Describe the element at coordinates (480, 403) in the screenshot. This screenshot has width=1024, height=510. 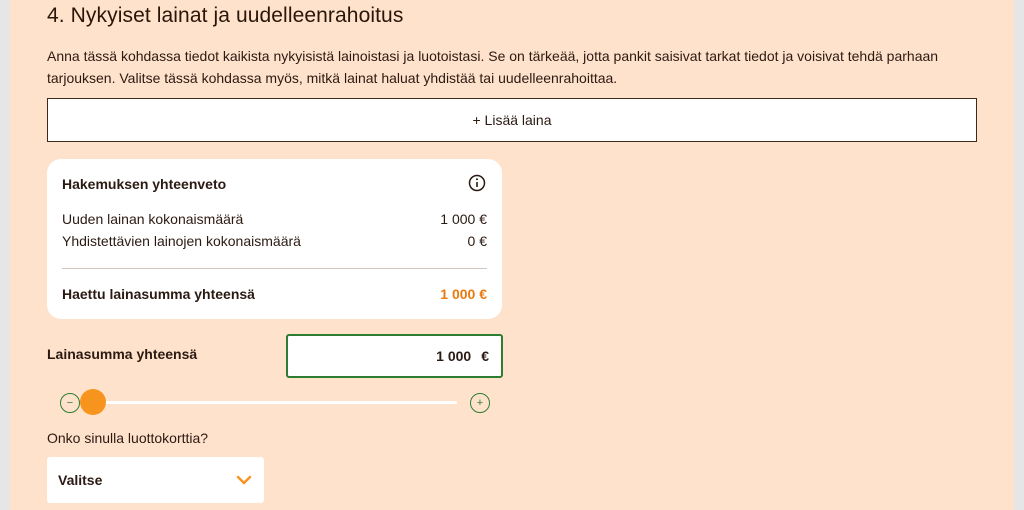
I see `plus-icon: +` at that location.